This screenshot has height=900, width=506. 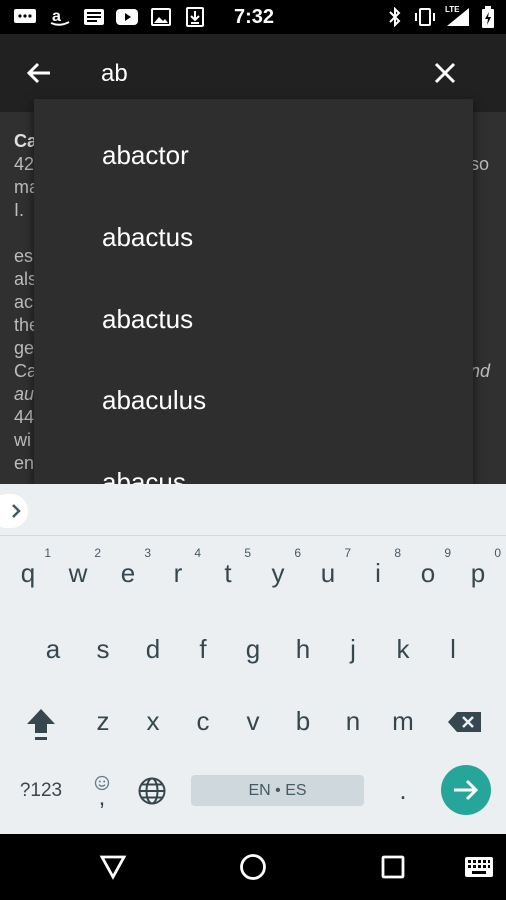 I want to click on language-key, so click(x=152, y=791).